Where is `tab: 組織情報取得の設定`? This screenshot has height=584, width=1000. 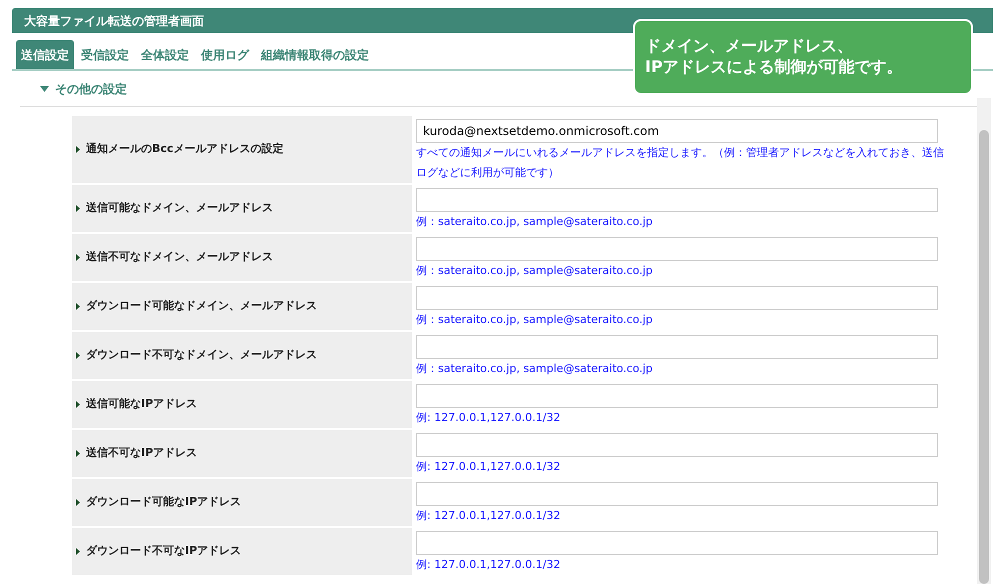 tab: 組織情報取得の設定 is located at coordinates (315, 54).